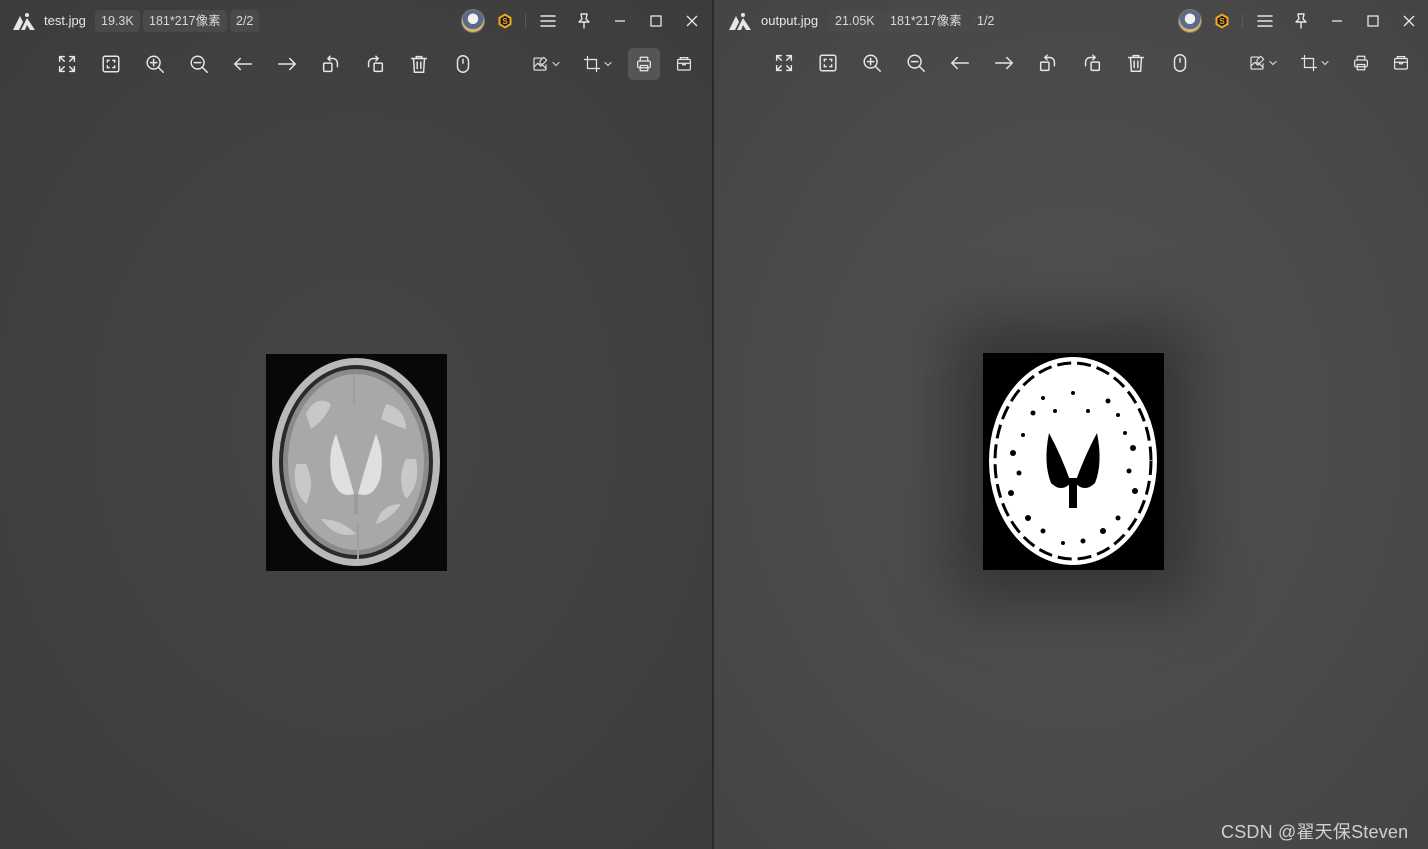 This screenshot has width=1428, height=849. What do you see at coordinates (1071, 21) in the screenshot?
I see `right-titlebar: output.jpg 21.05K 181*217像素 1/2` at bounding box center [1071, 21].